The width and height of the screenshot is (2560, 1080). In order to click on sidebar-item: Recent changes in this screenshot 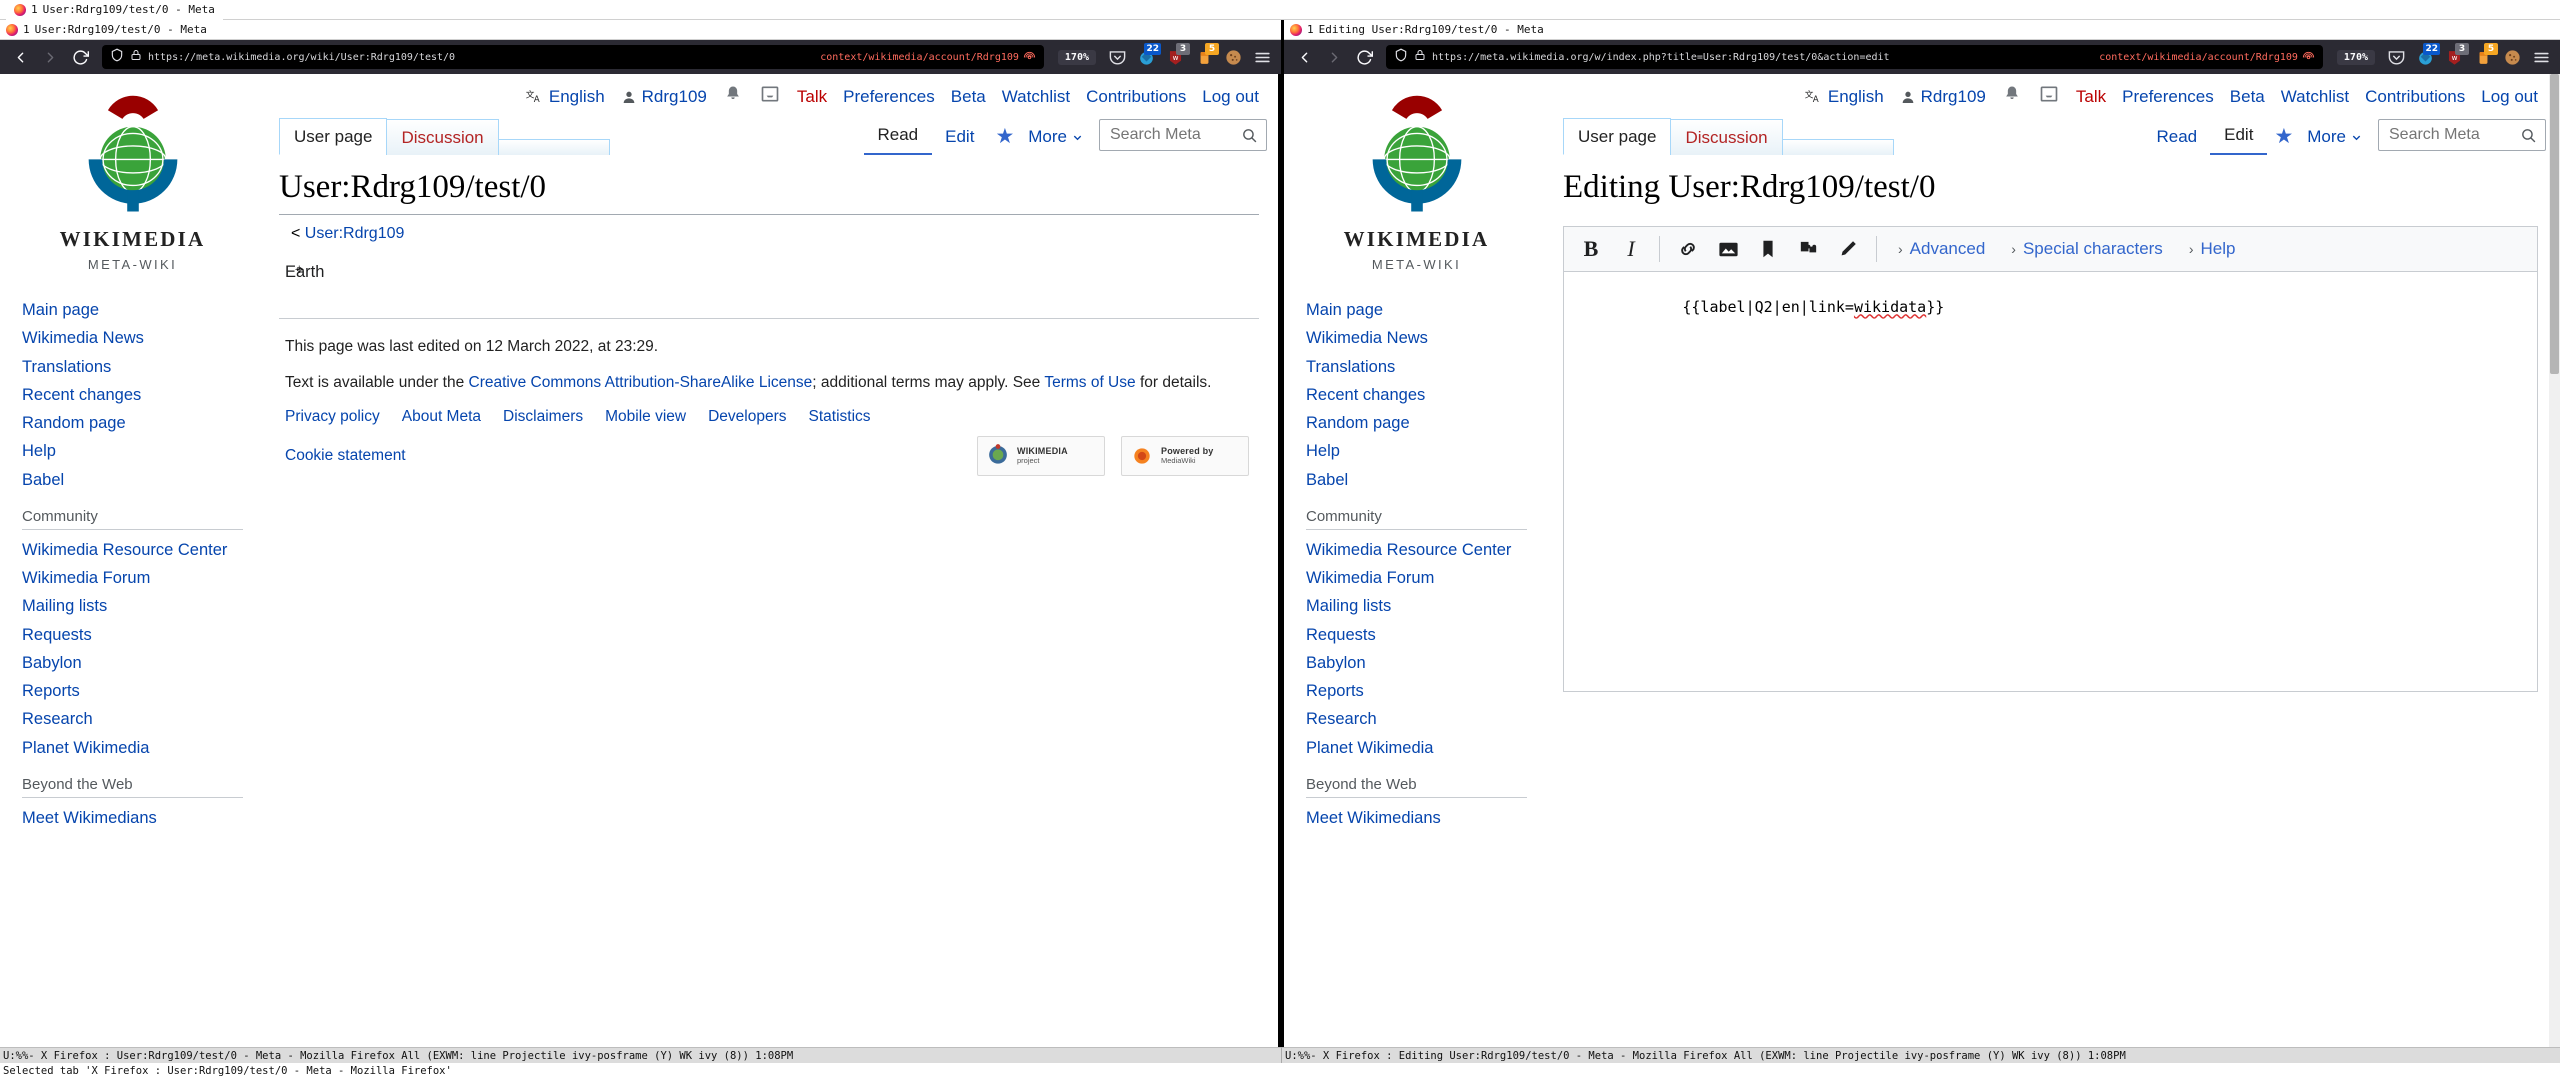, I will do `click(143, 395)`.